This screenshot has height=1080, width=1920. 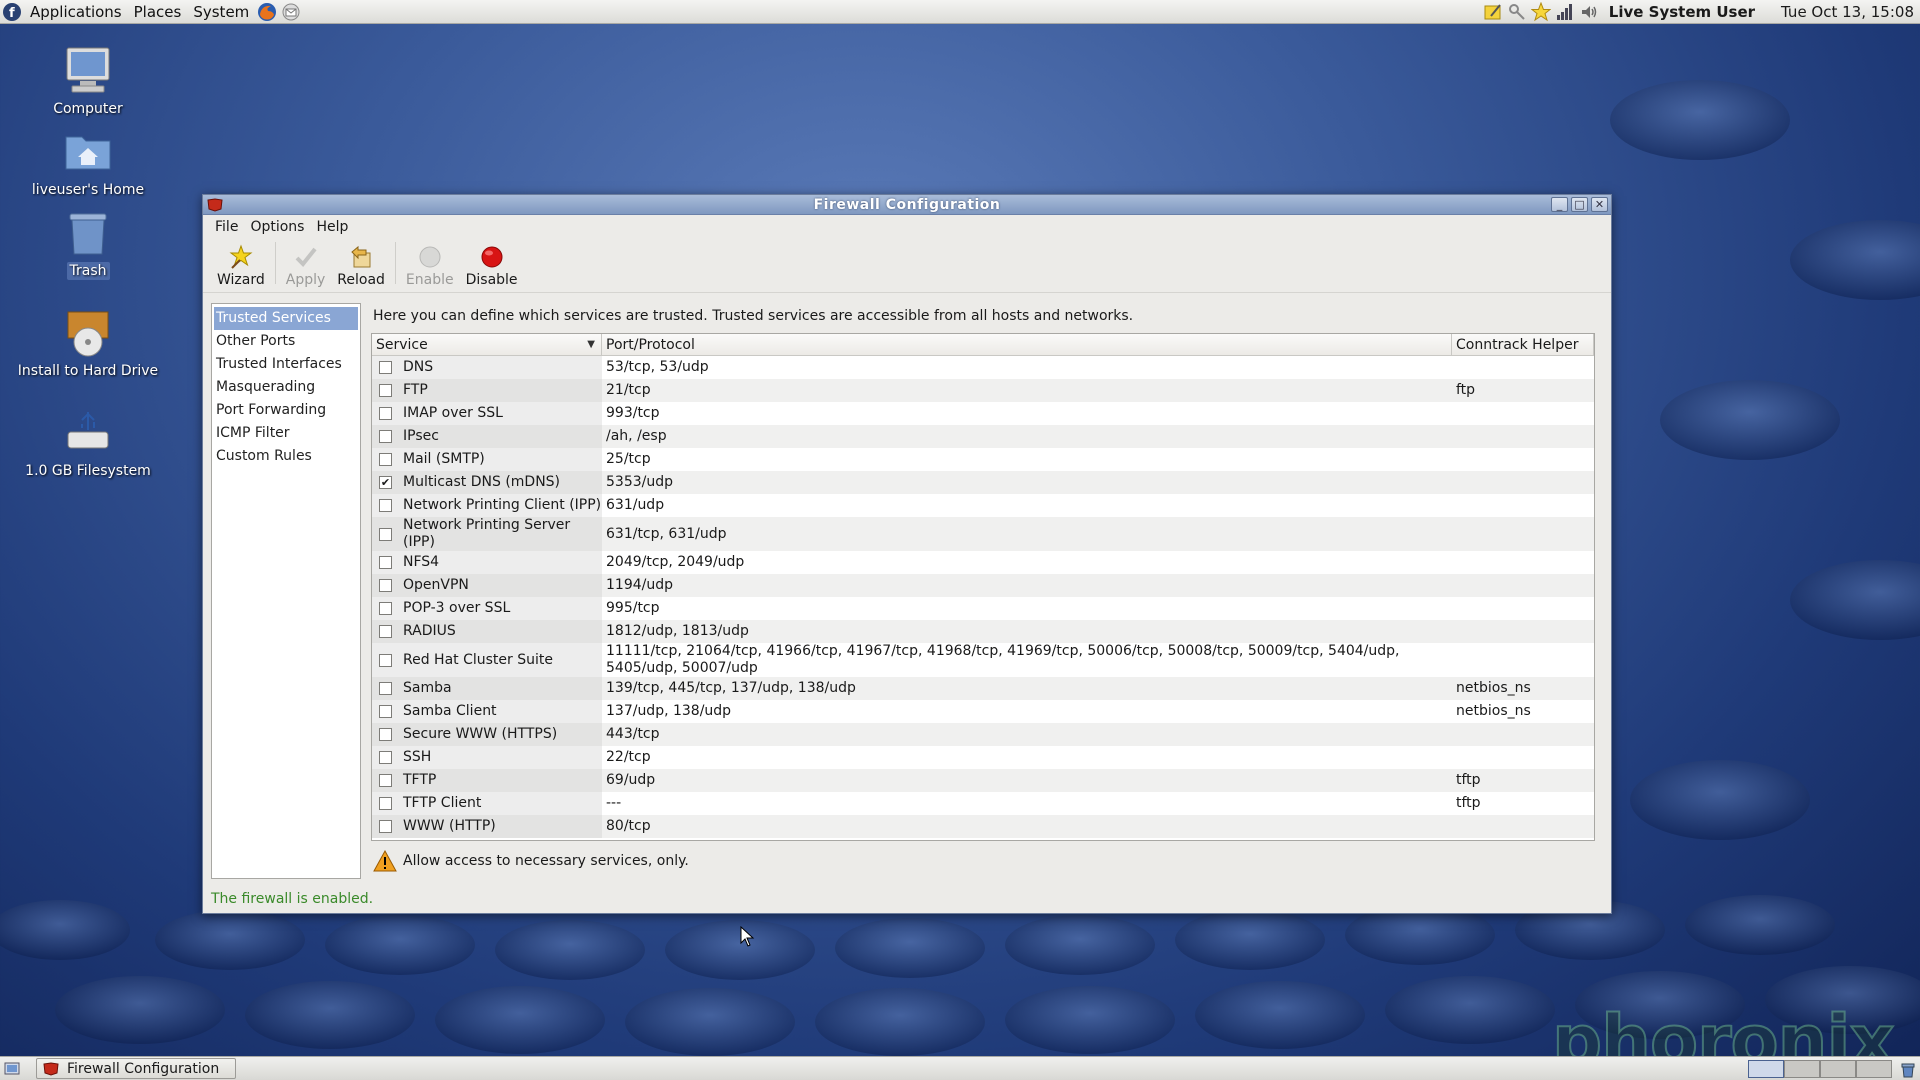 I want to click on sidebar-item-other-ports: Other Ports, so click(x=286, y=341).